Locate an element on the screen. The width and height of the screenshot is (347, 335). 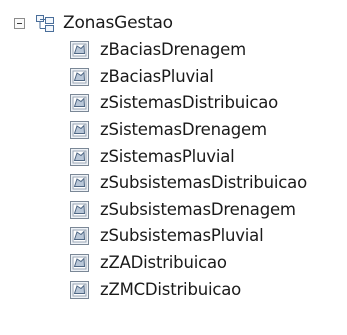
tree-item-zzadistribuicao: zZADistribuicao is located at coordinates (188, 263).